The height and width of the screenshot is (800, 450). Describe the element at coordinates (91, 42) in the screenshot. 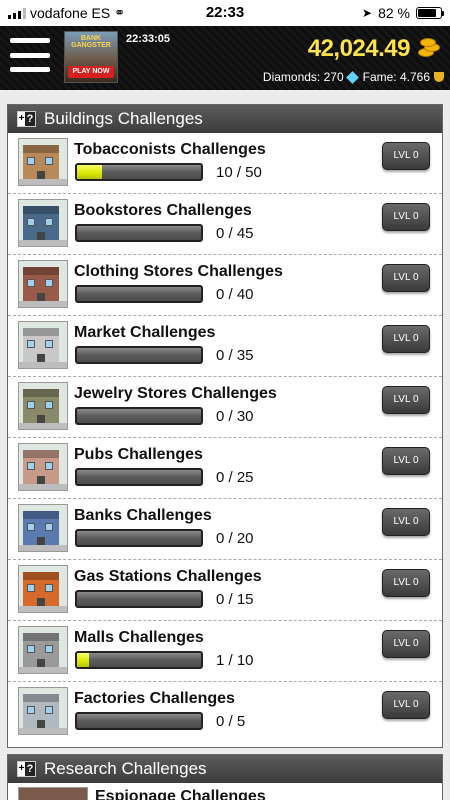

I see `ad-title: BANK GANGSTER` at that location.